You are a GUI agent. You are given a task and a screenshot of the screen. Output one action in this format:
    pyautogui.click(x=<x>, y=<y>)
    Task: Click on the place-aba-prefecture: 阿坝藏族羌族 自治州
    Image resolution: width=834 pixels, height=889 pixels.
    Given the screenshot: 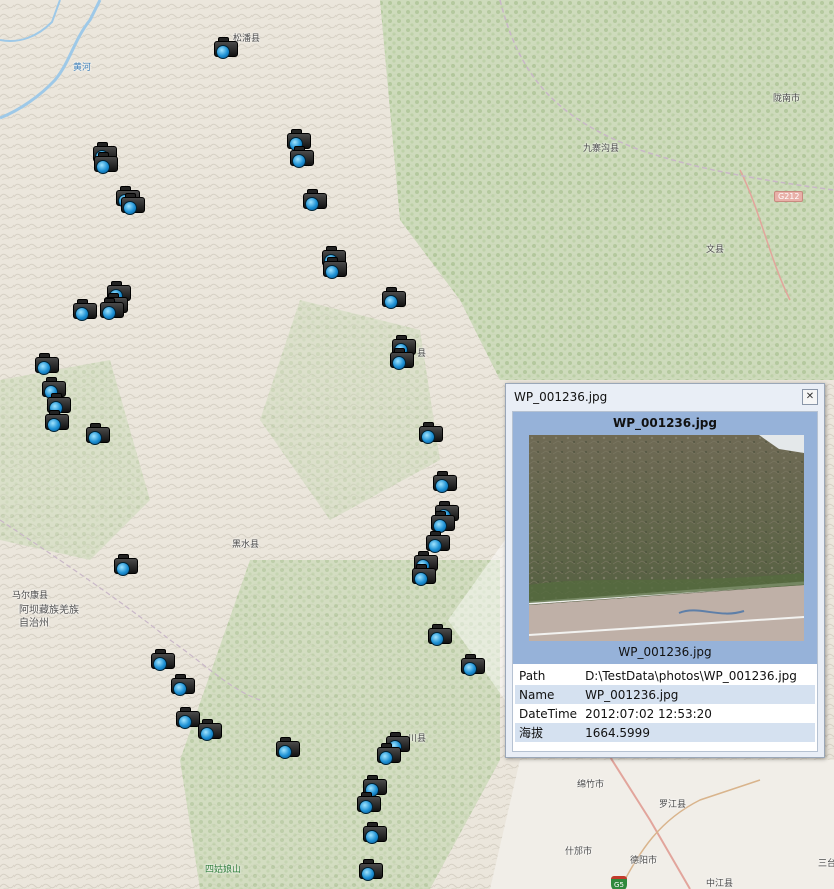 What is the action you would take?
    pyautogui.click(x=49, y=617)
    